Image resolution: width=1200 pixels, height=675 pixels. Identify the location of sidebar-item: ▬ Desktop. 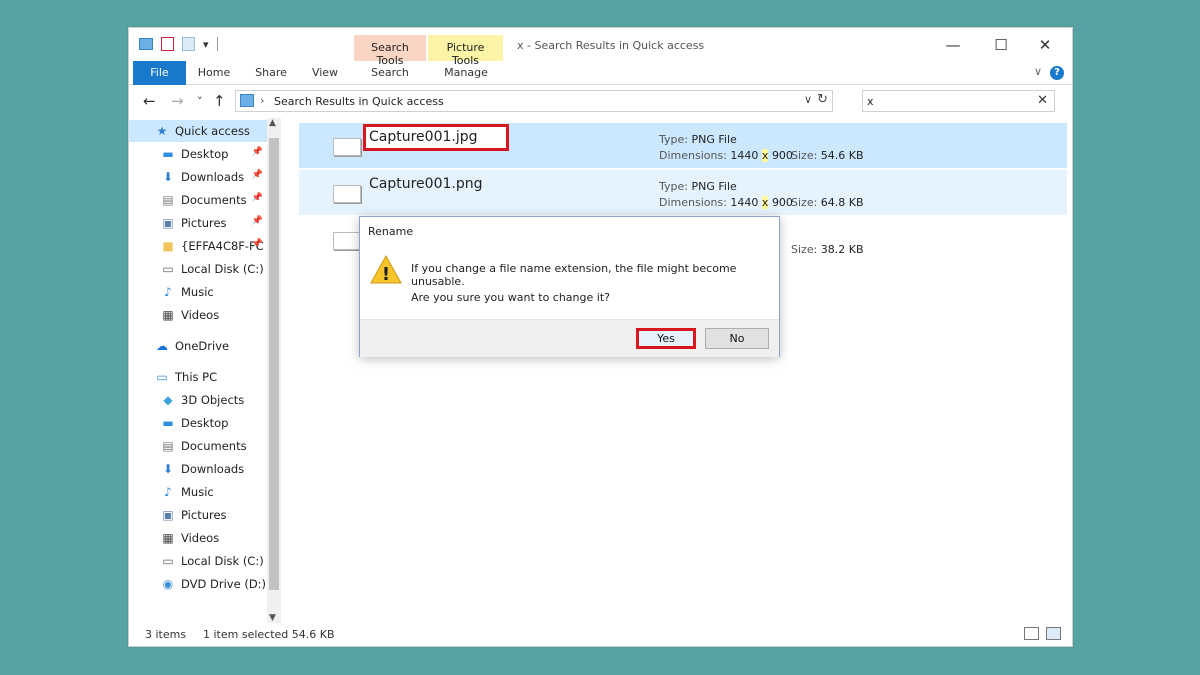
(198, 423).